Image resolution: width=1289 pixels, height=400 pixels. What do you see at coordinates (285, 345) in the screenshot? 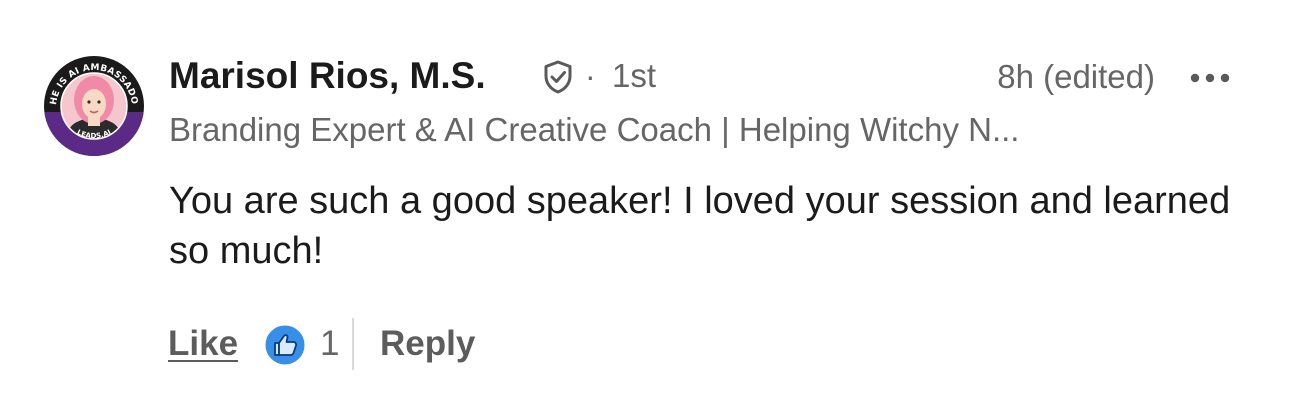
I see `like-thumb-icon` at bounding box center [285, 345].